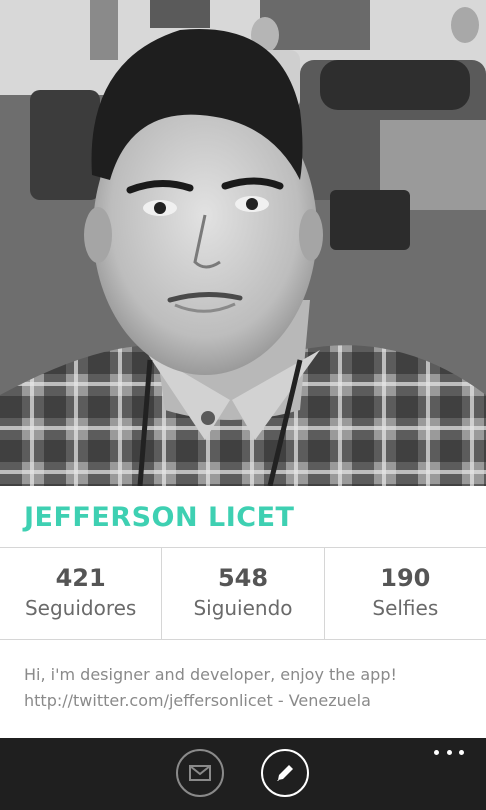  I want to click on stat-following: 548 Siguiendo, so click(243, 593).